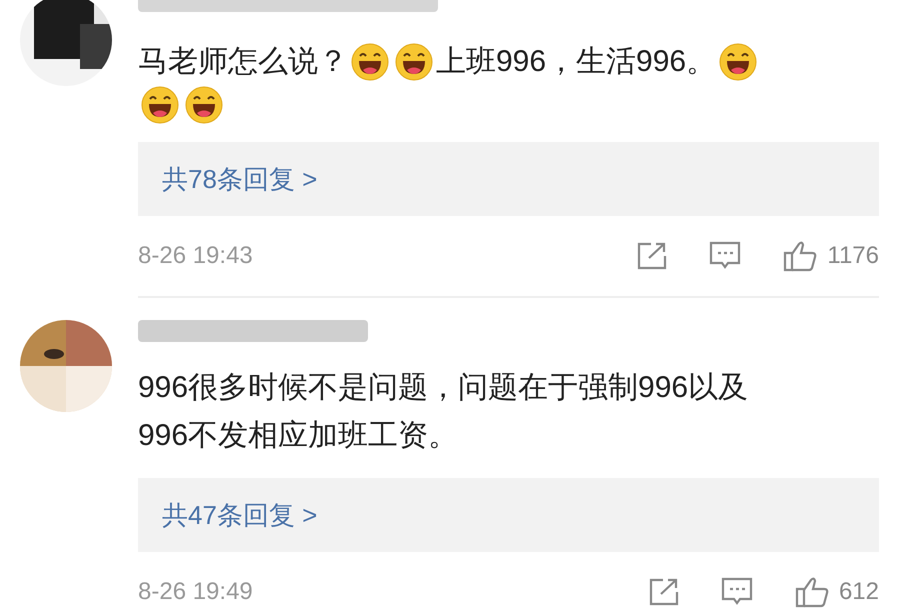 Image resolution: width=907 pixels, height=611 pixels. Describe the element at coordinates (508, 515) in the screenshot. I see `replies-link: 共47条回复 >` at that location.